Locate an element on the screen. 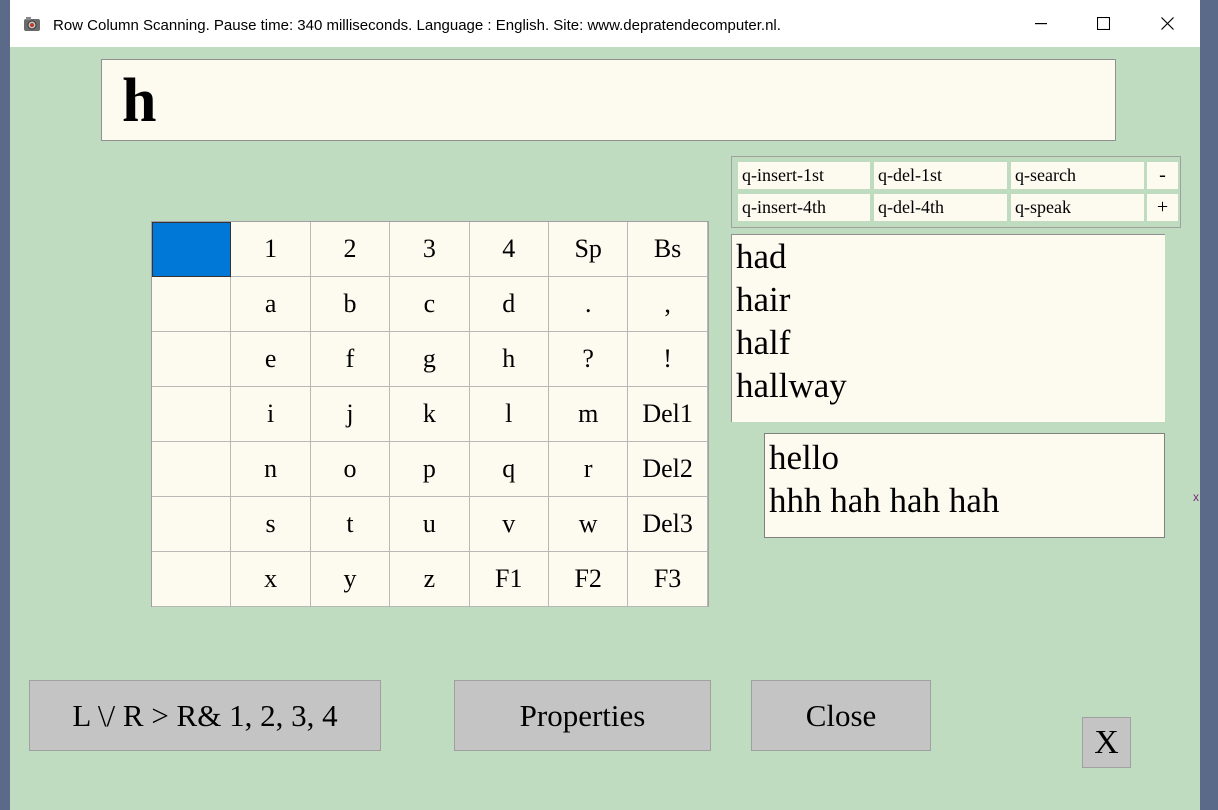 This screenshot has width=1218, height=810. key-cell: b is located at coordinates (350, 304).